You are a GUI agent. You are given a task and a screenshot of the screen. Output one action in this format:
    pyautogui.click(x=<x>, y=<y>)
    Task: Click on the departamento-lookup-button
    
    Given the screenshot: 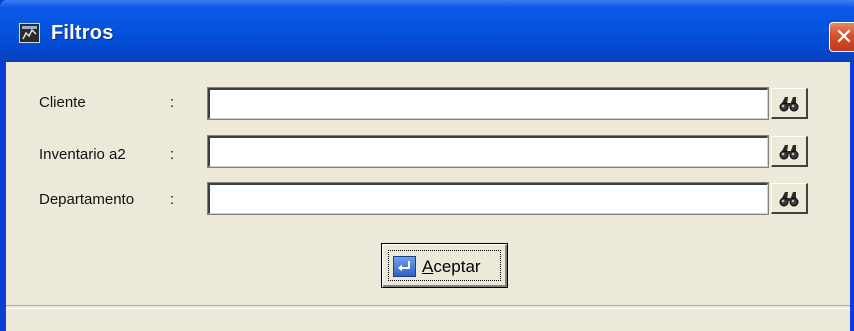 What is the action you would take?
    pyautogui.click(x=789, y=198)
    